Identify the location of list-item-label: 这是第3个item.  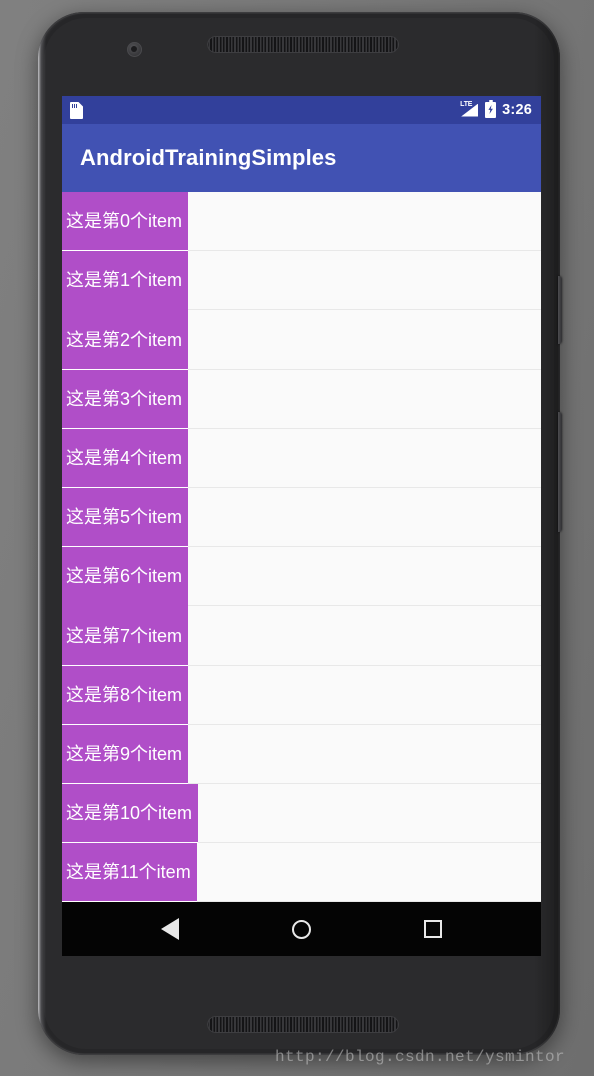
(125, 399).